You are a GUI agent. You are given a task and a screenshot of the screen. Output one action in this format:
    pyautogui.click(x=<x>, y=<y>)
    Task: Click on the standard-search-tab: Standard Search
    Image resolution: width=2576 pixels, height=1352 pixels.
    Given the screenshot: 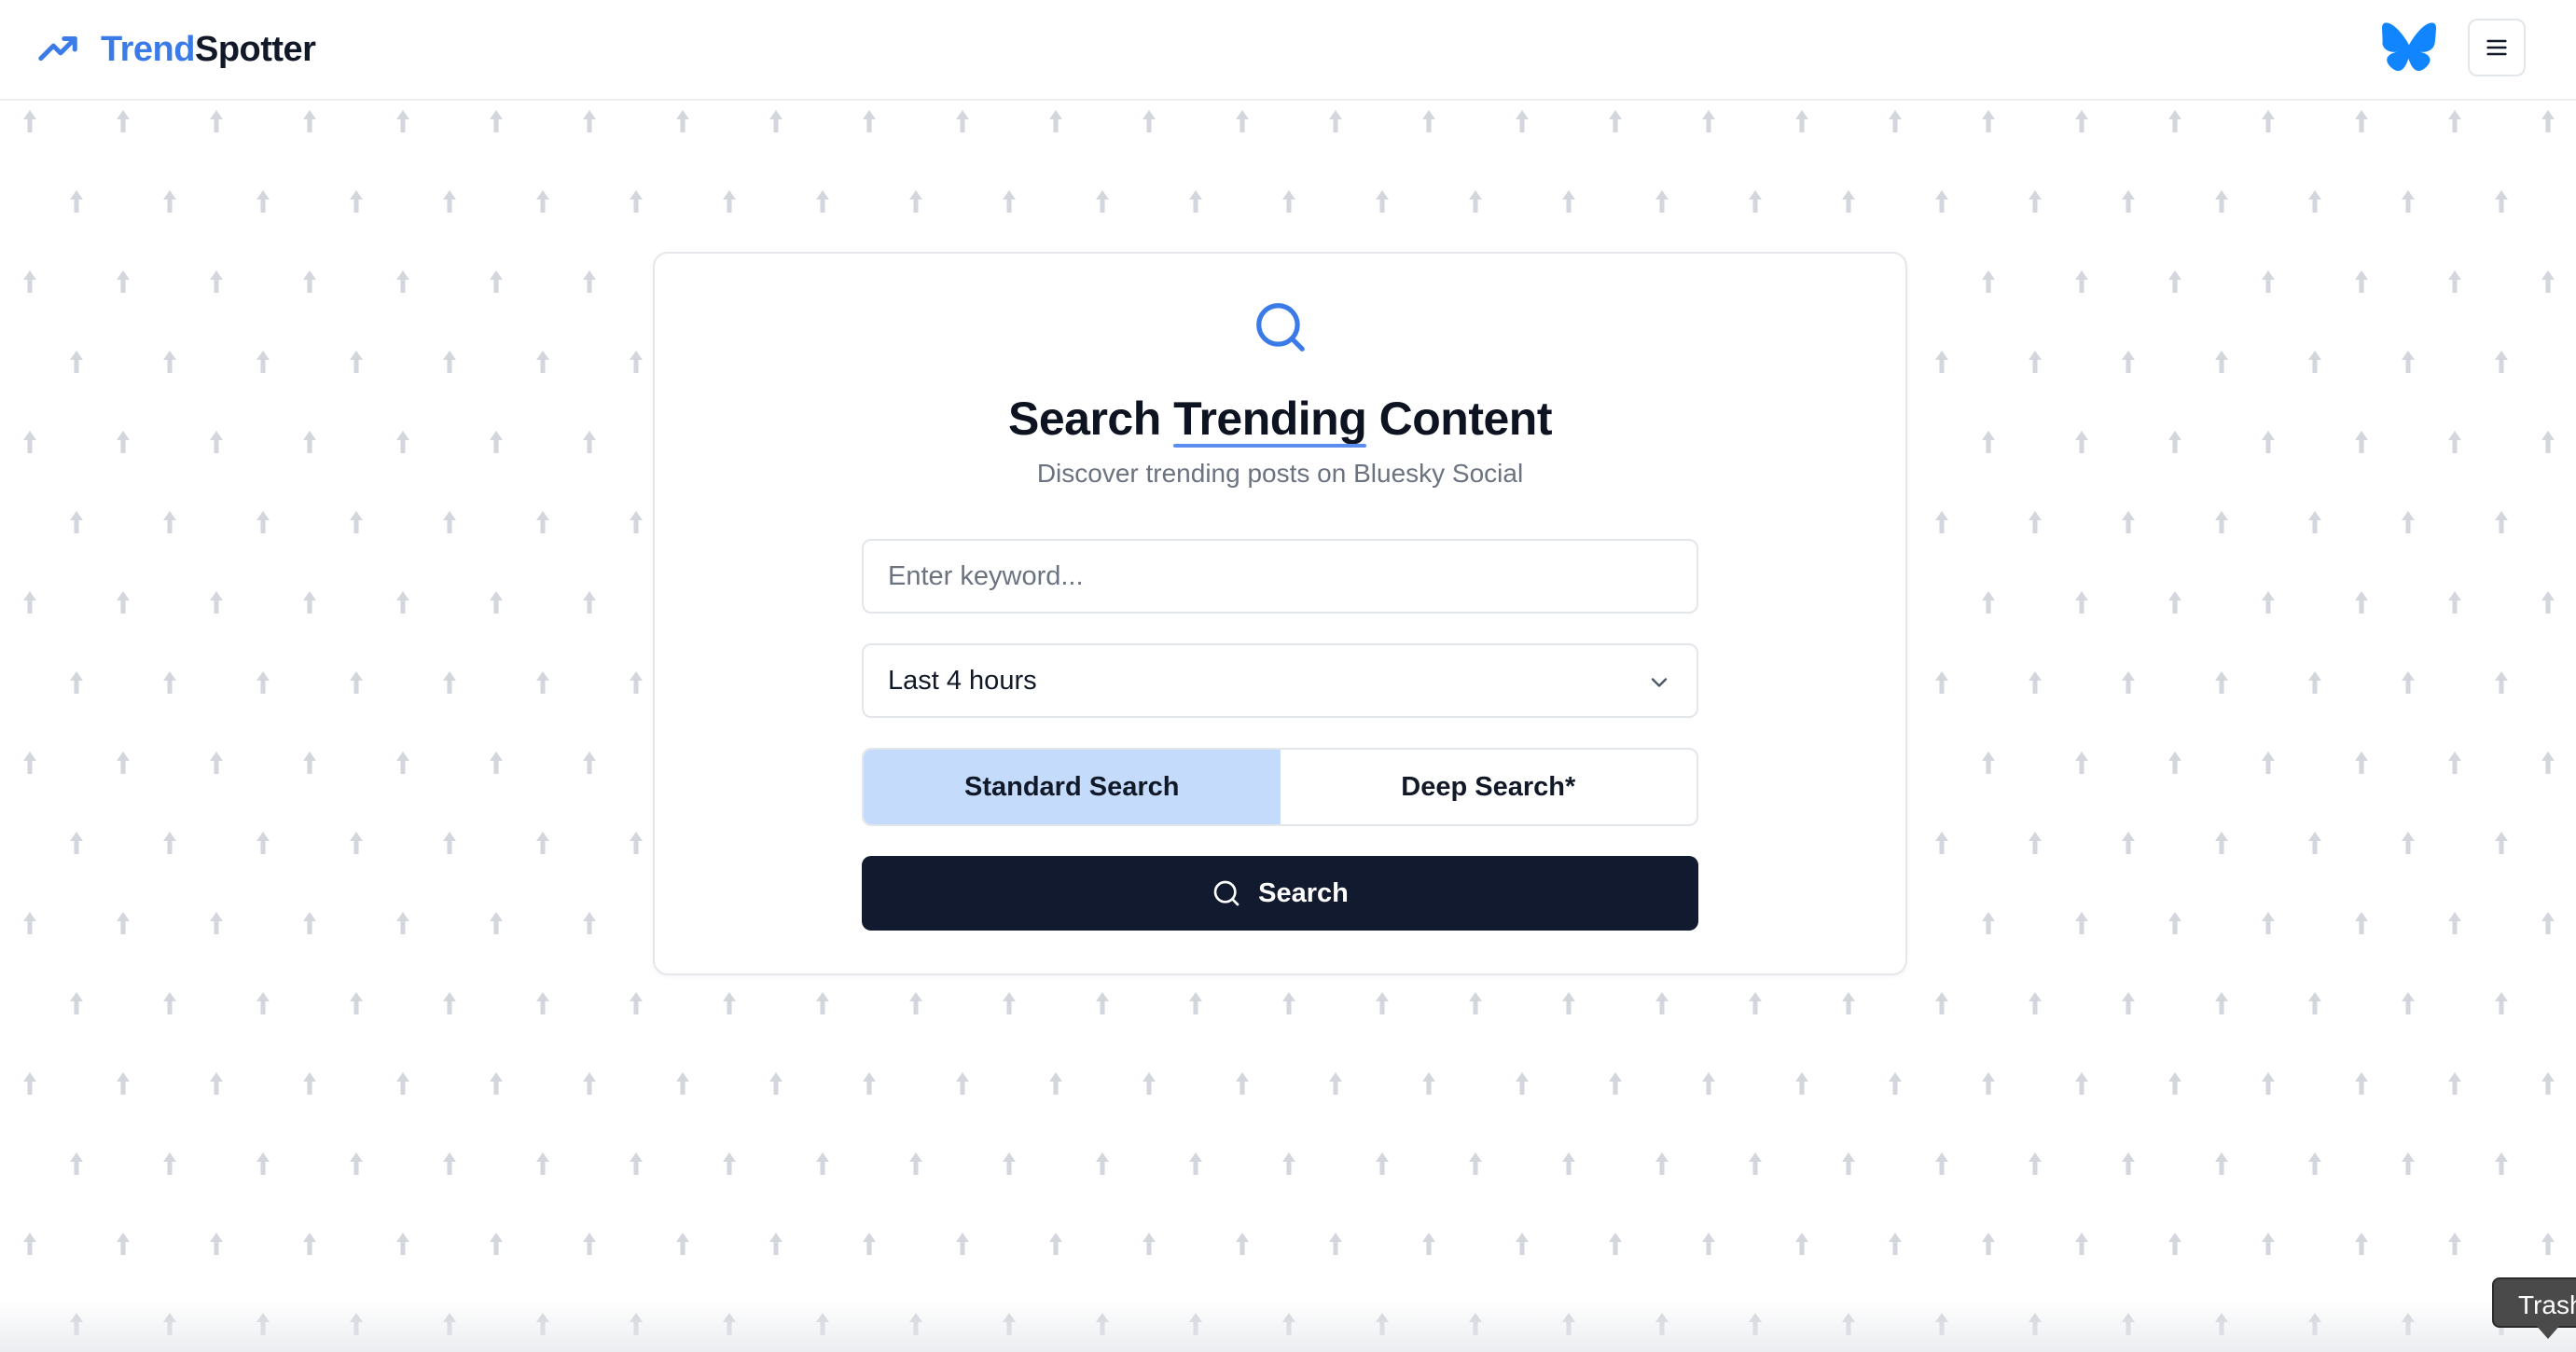 What is the action you would take?
    pyautogui.click(x=1072, y=787)
    